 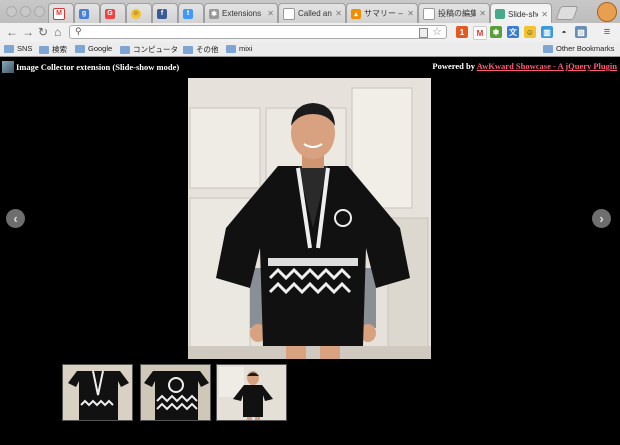 I want to click on extension-1-icon: 1, so click(x=462, y=32).